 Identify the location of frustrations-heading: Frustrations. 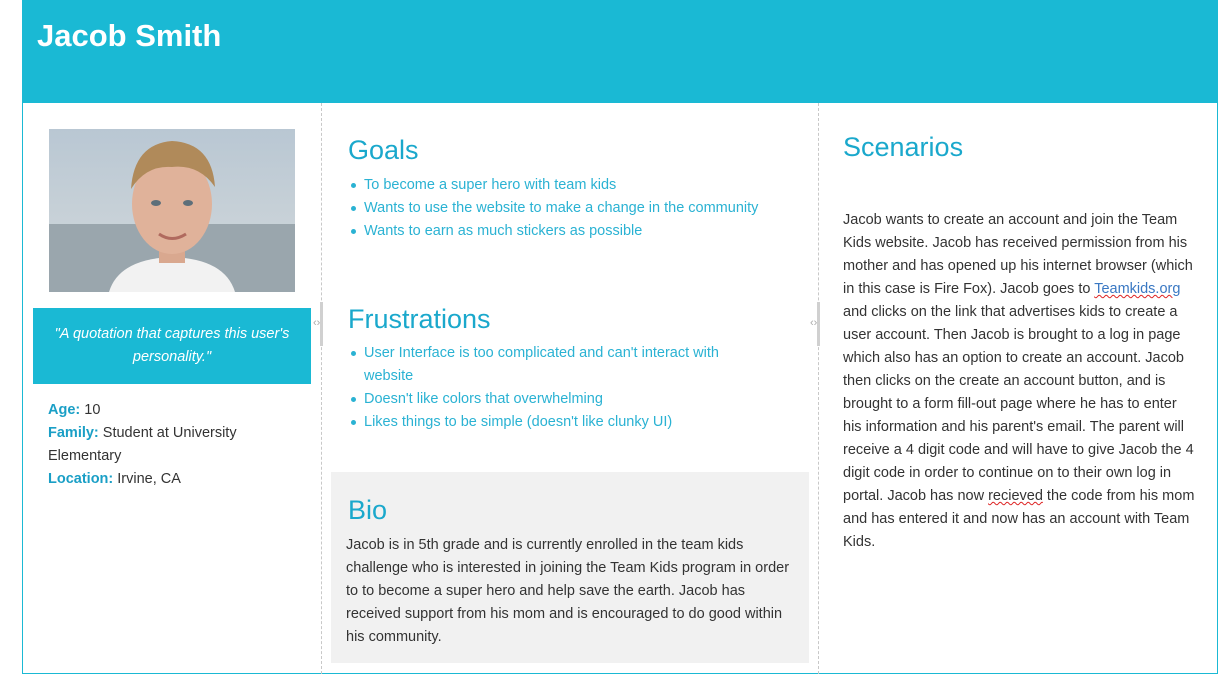
(419, 319).